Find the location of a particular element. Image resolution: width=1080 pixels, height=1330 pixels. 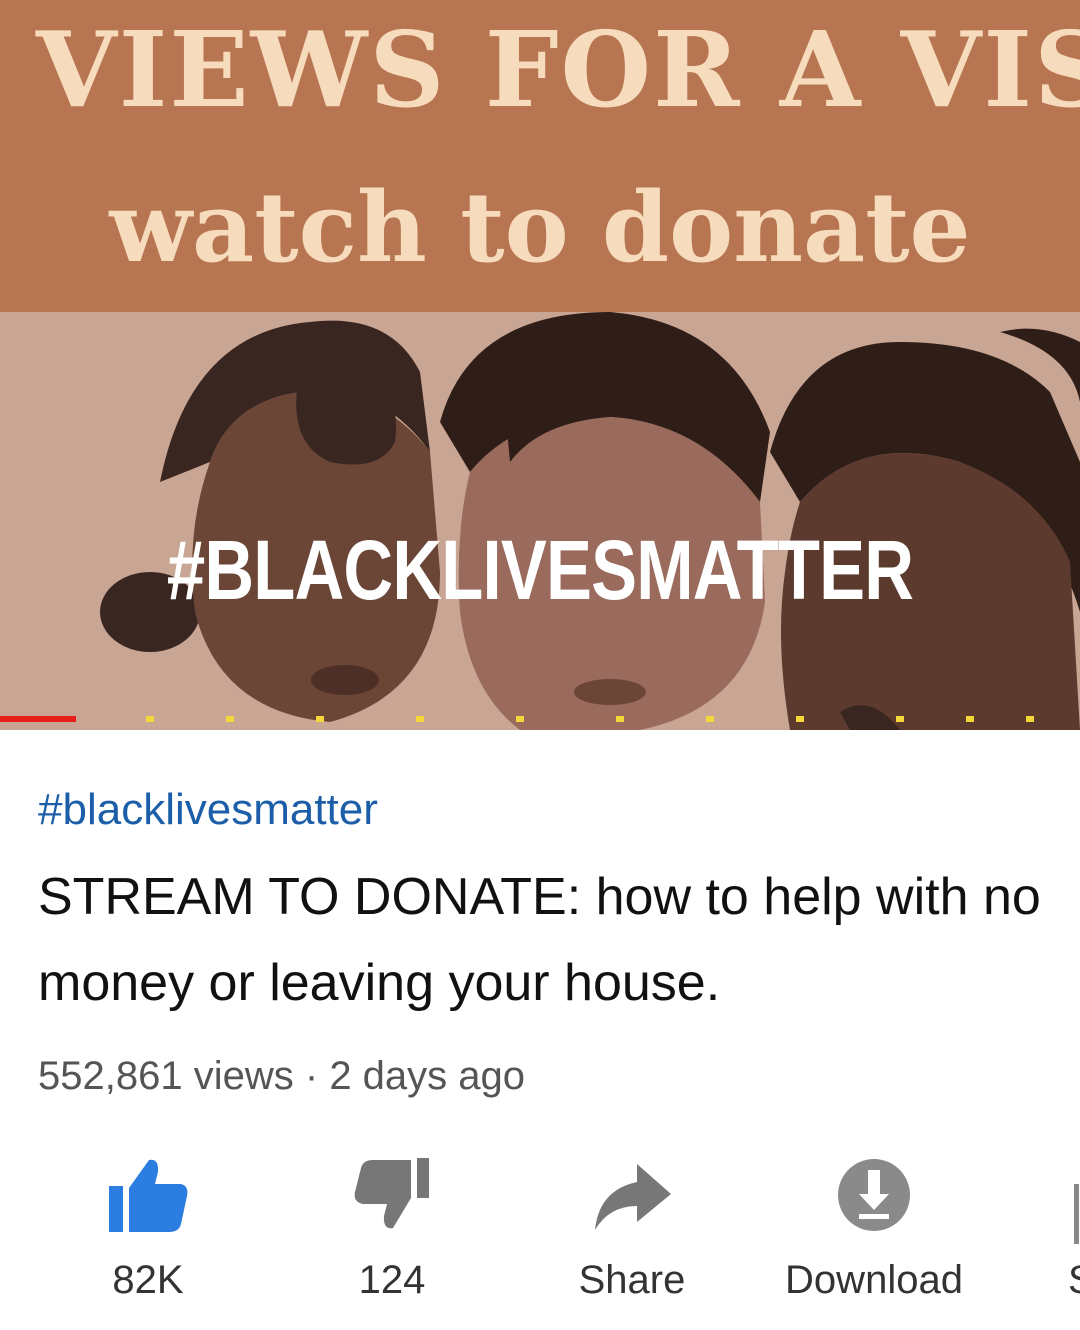

download-button: Download is located at coordinates (874, 1240).